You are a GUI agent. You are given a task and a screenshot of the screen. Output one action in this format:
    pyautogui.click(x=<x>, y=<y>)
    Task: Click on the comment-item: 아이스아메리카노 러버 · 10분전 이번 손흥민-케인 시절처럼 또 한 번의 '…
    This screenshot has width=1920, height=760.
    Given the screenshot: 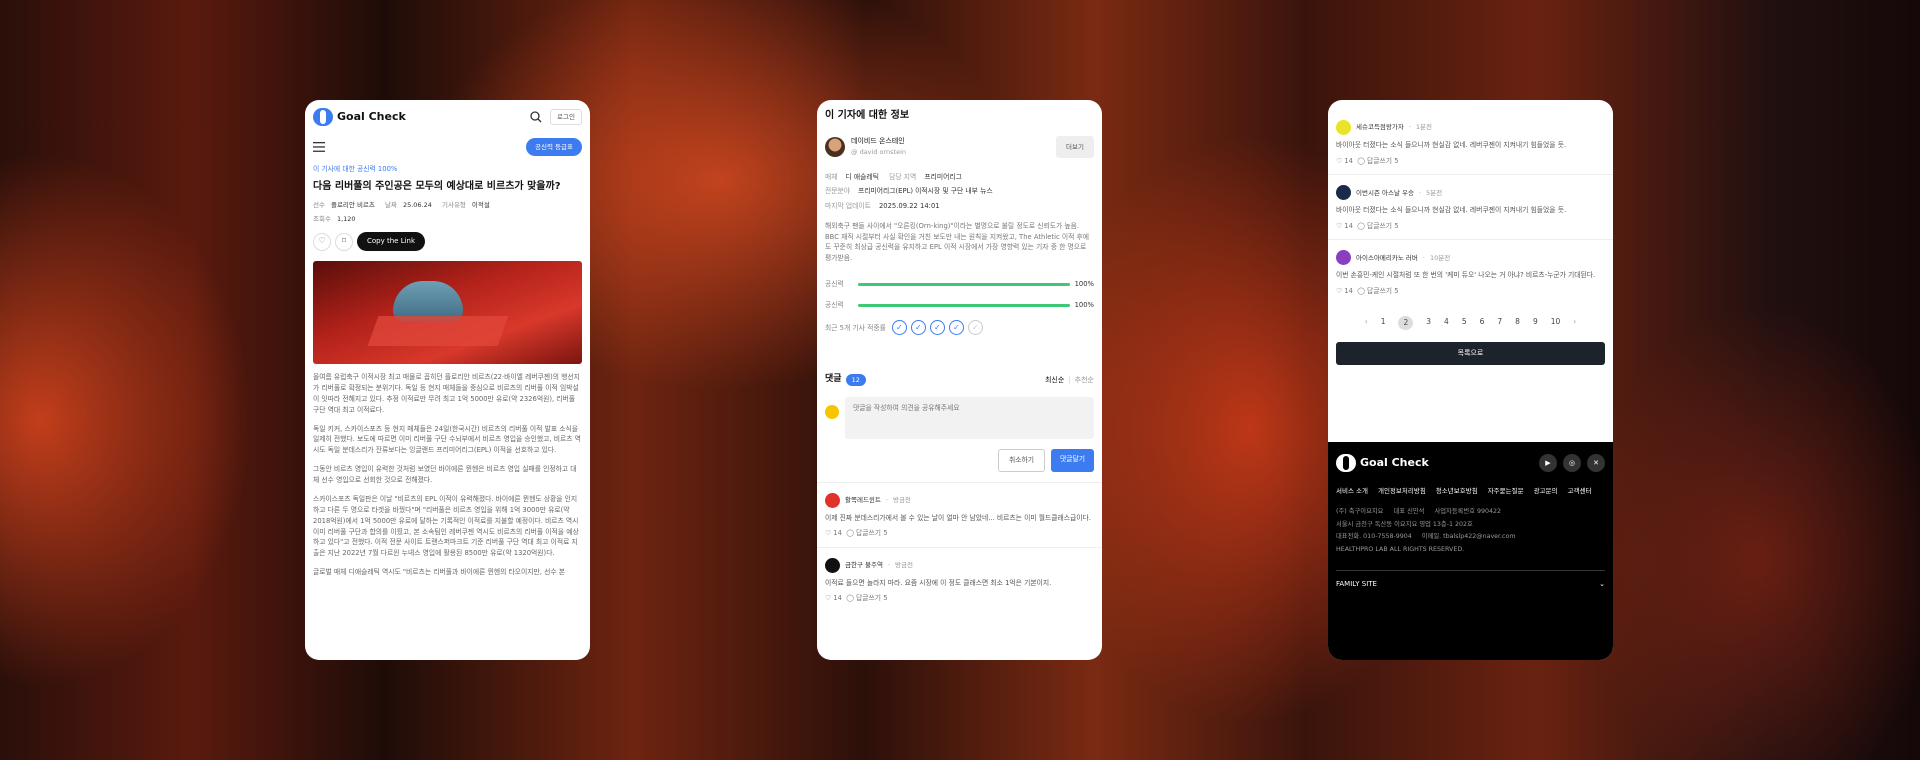 What is the action you would take?
    pyautogui.click(x=1470, y=271)
    